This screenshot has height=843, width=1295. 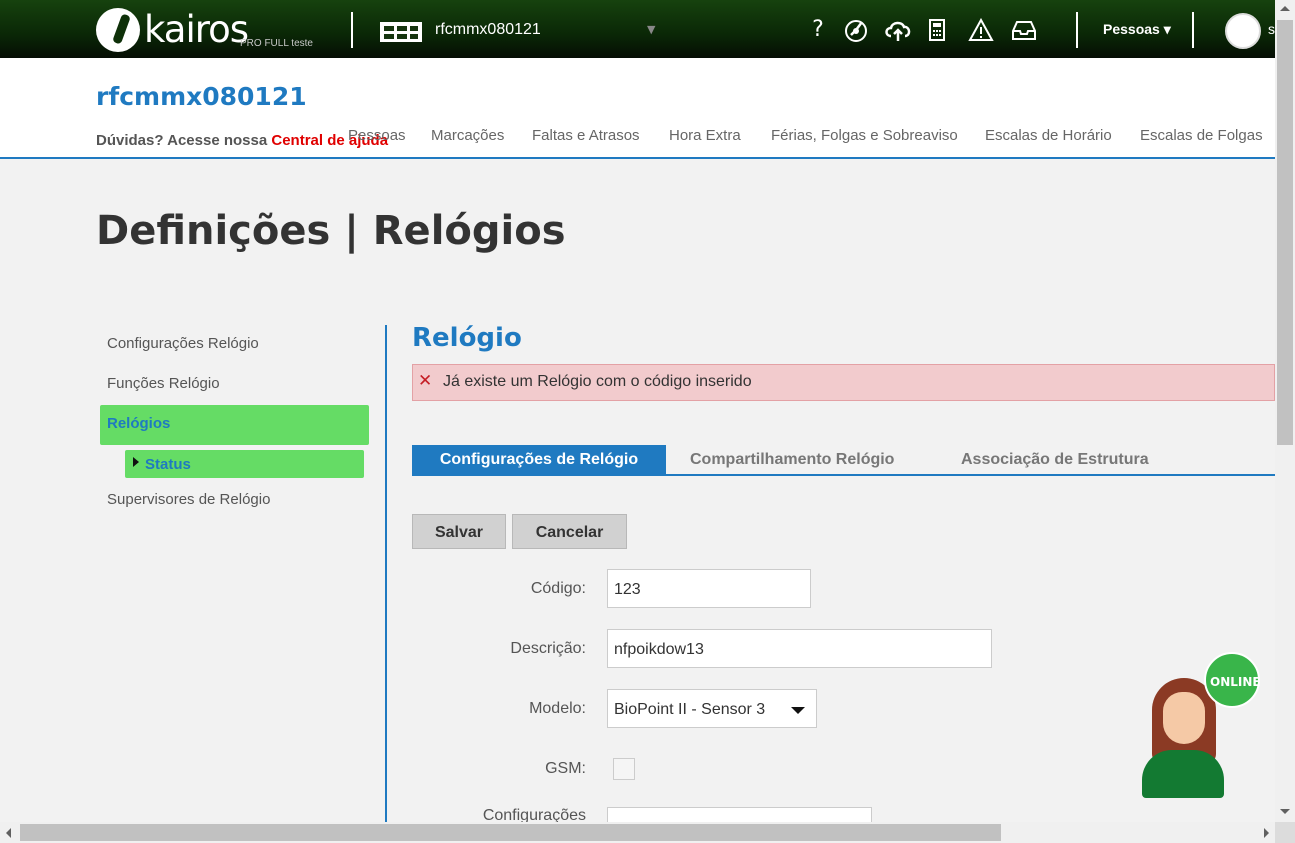 What do you see at coordinates (856, 30) in the screenshot?
I see `dashboard-icon` at bounding box center [856, 30].